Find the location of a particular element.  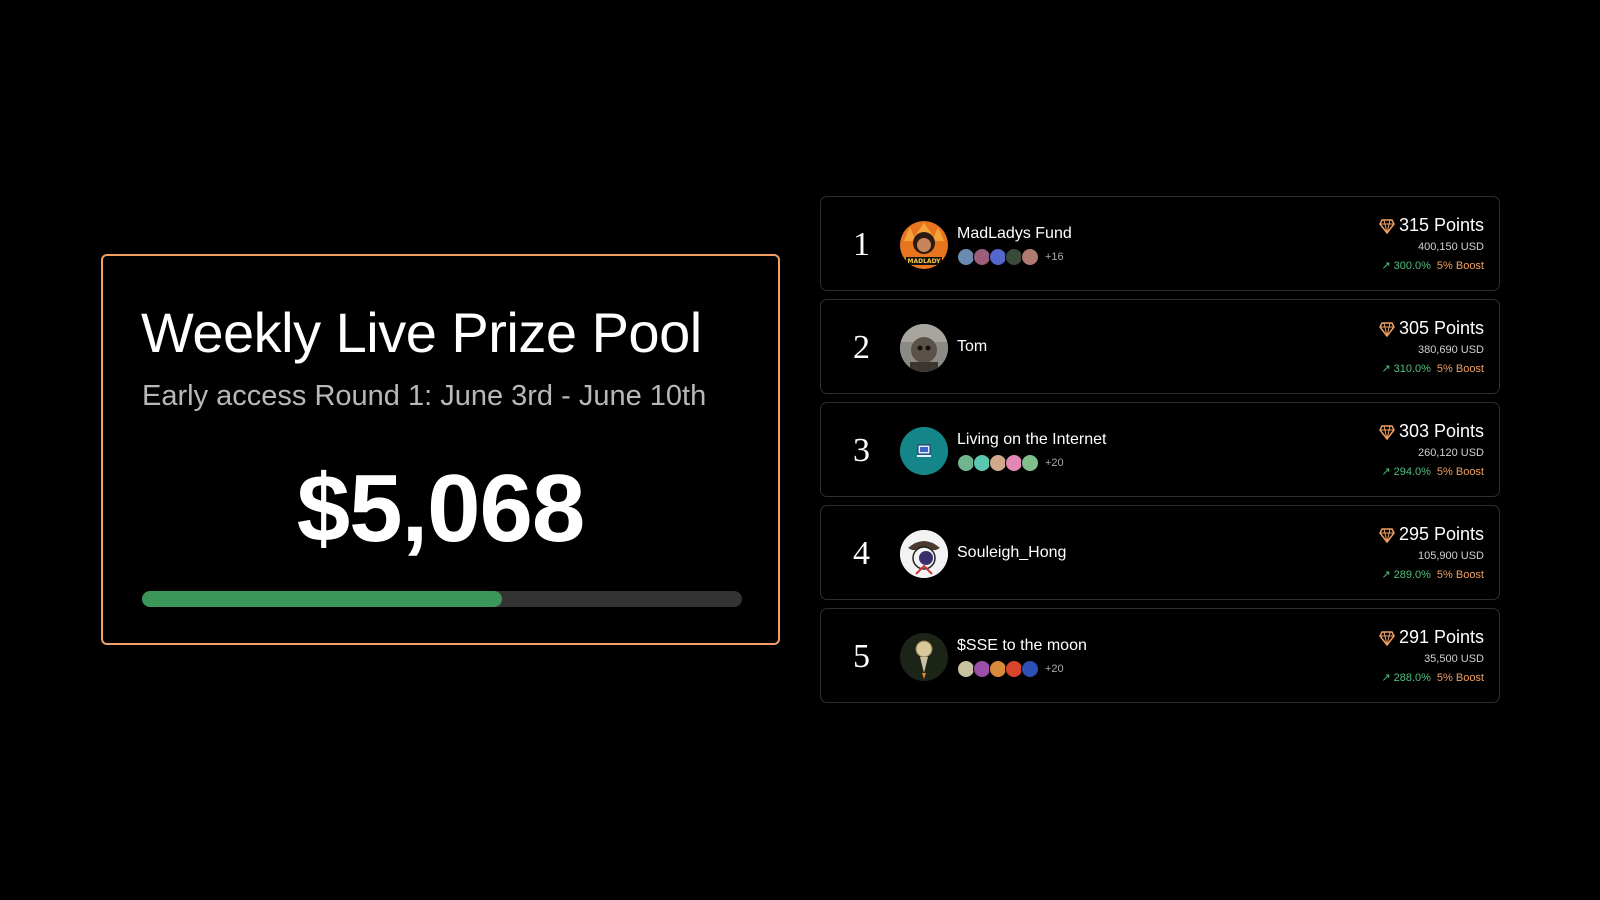

usd-value: 35,500 USD is located at coordinates (1454, 659).